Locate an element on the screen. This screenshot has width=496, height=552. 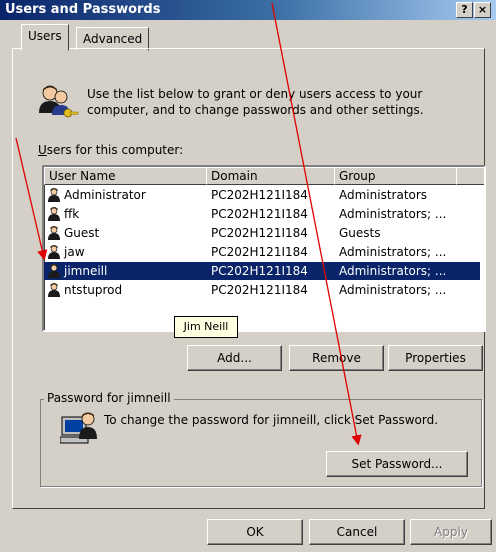
users-for-computer-label: Users for this computer: is located at coordinates (110, 150).